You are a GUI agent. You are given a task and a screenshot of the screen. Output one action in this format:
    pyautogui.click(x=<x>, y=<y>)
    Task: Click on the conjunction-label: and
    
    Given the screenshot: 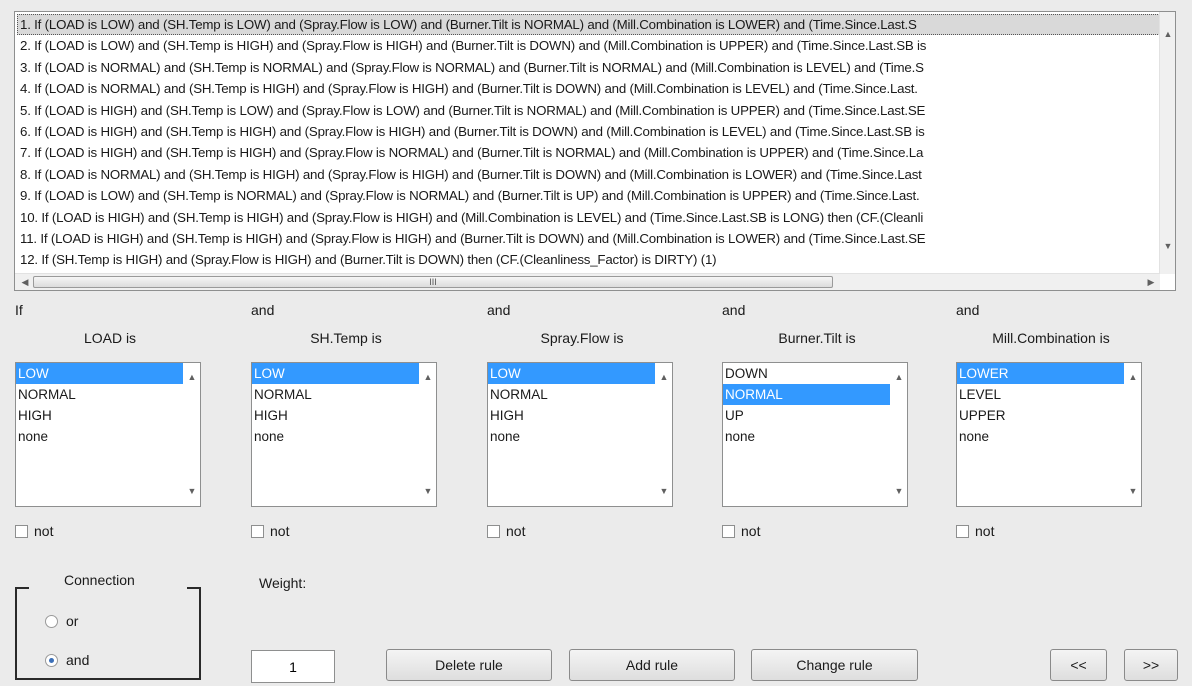 What is the action you would take?
    pyautogui.click(x=499, y=310)
    